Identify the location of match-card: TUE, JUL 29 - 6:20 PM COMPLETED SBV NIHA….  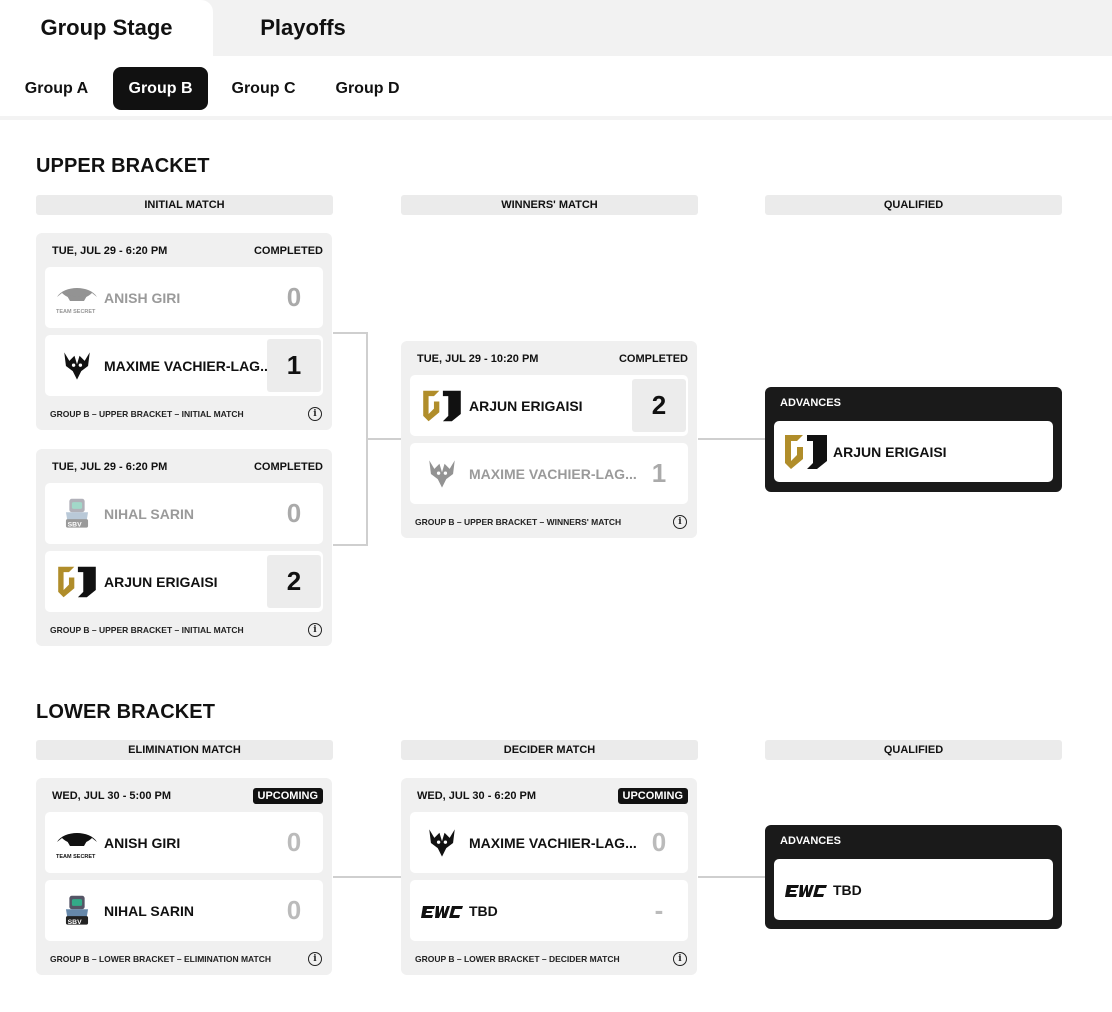
(184, 547).